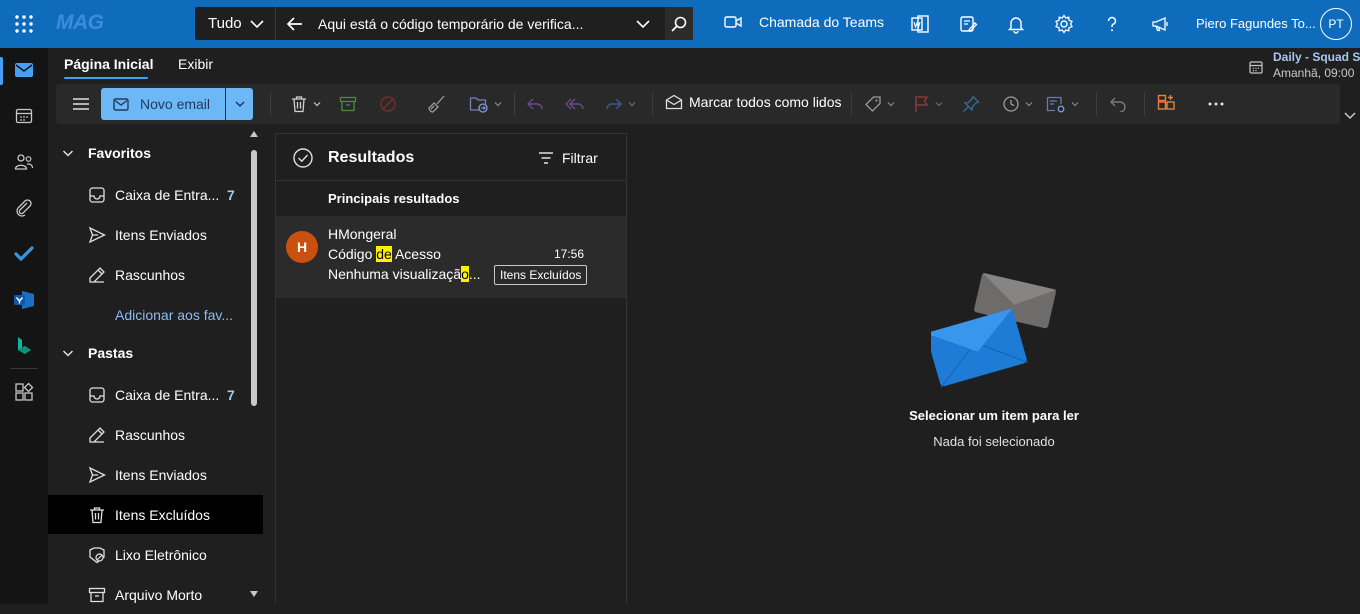  What do you see at coordinates (1216, 104) in the screenshot?
I see `more-options-icon` at bounding box center [1216, 104].